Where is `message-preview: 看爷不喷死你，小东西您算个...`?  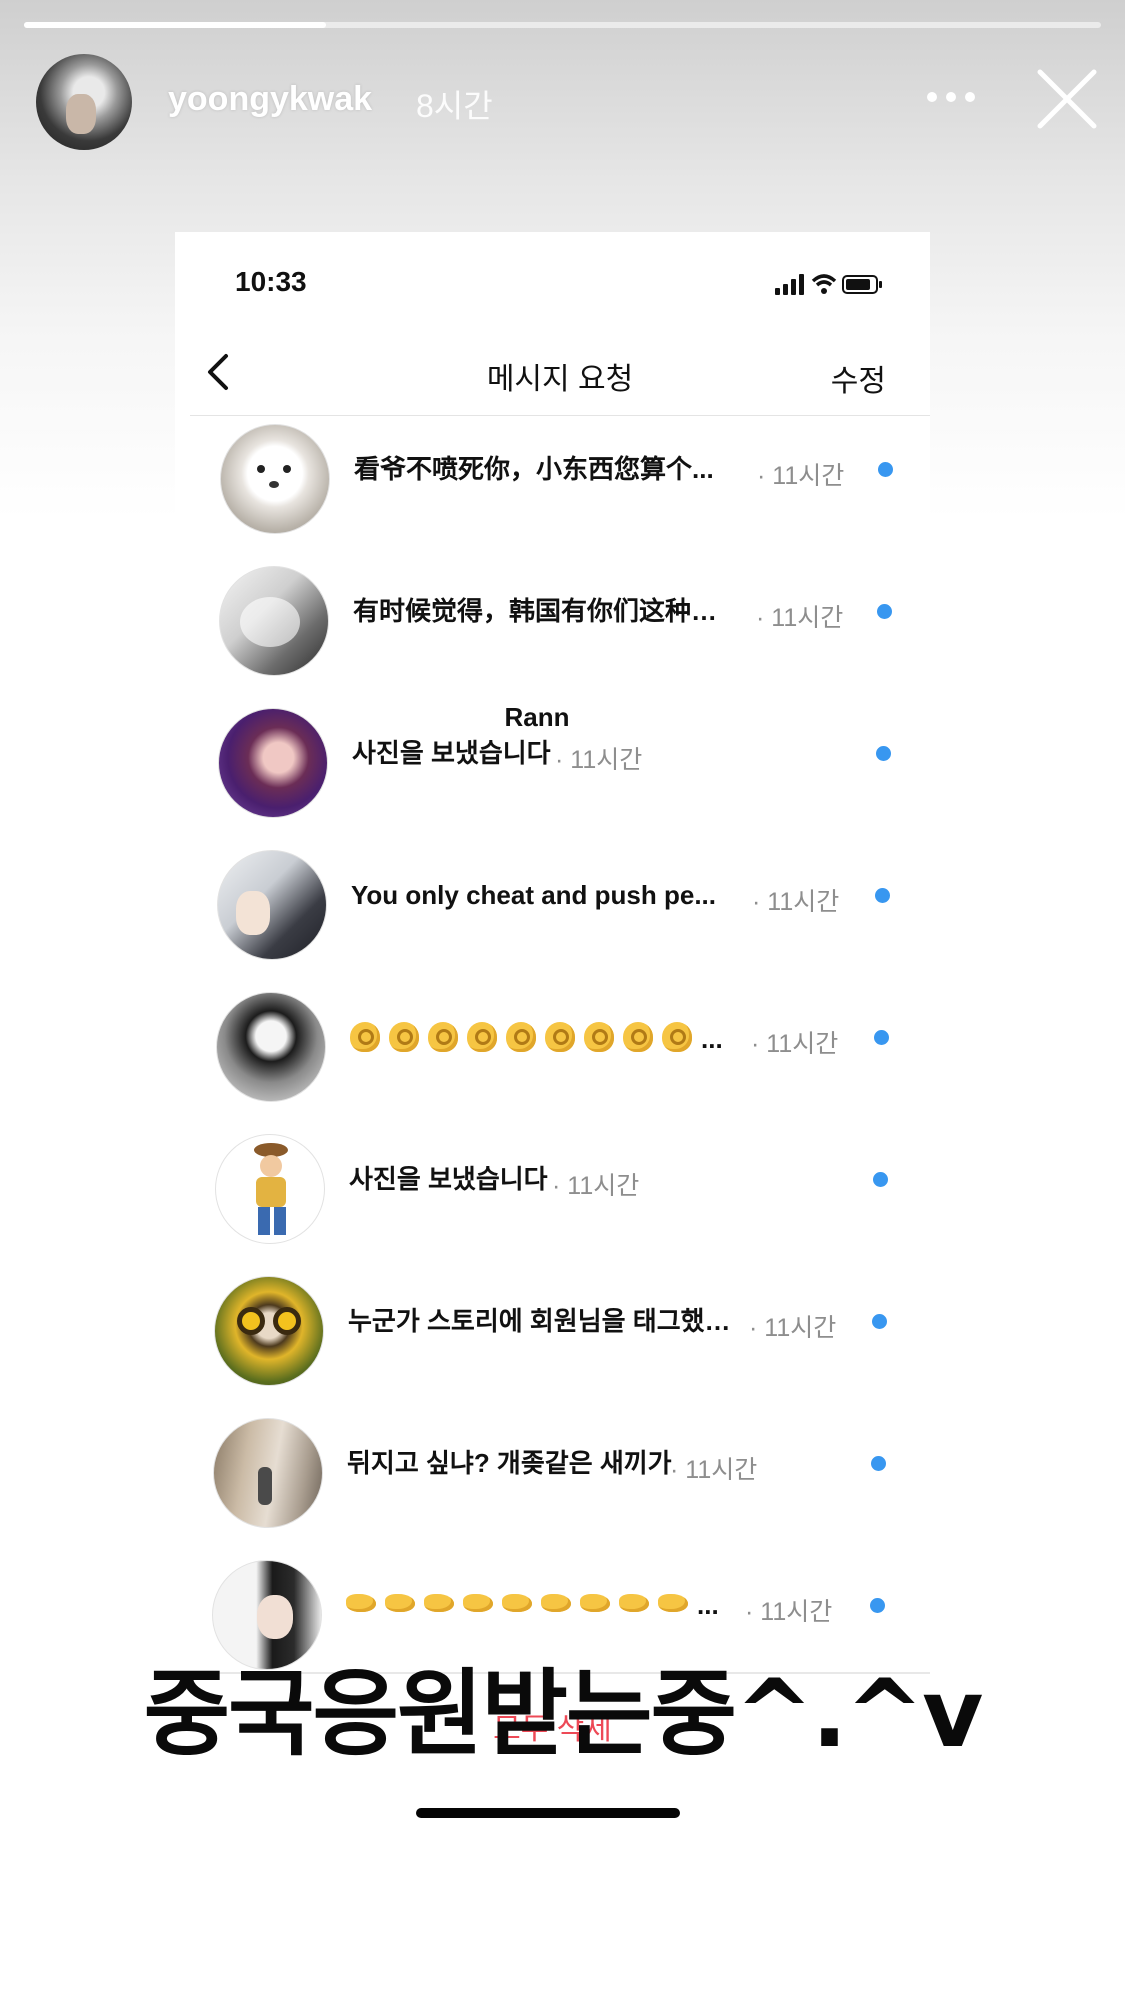
message-preview: 看爷不喷死你，小东西您算个... is located at coordinates (534, 469).